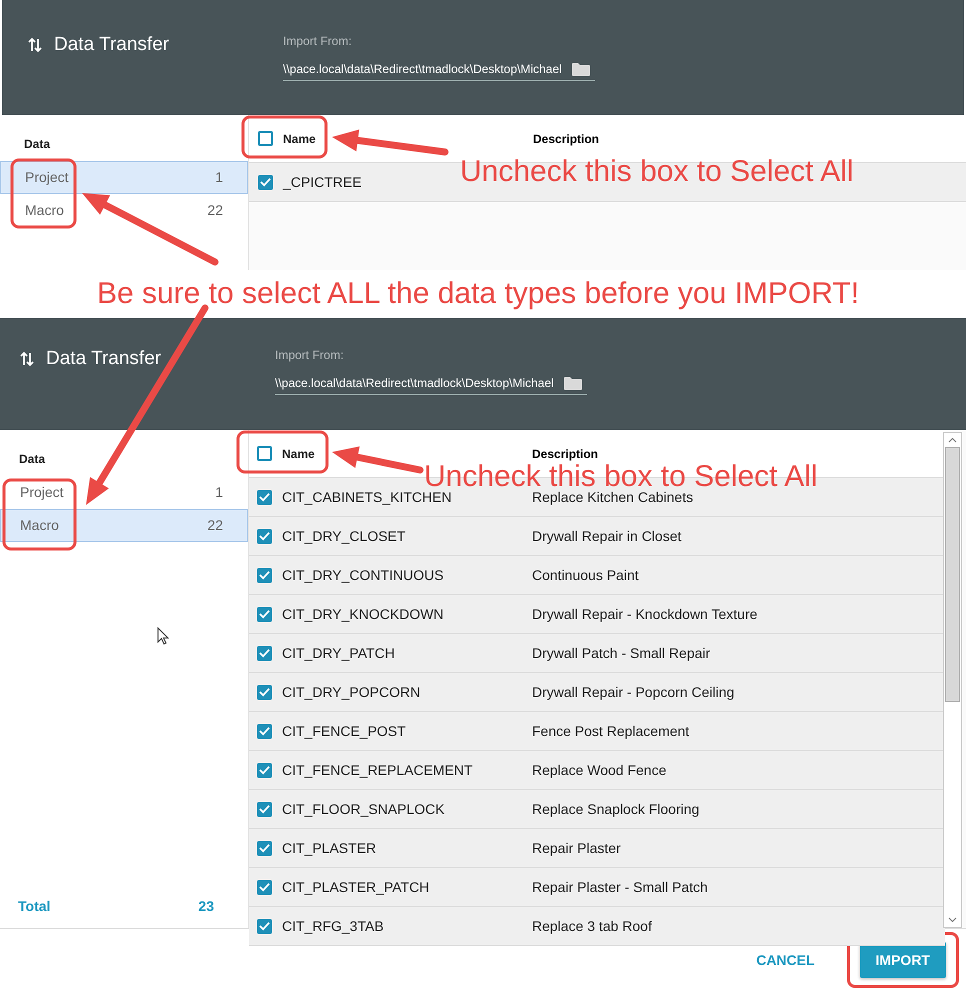 The height and width of the screenshot is (989, 966). I want to click on table-cell-text: _CPICTREE, so click(322, 182).